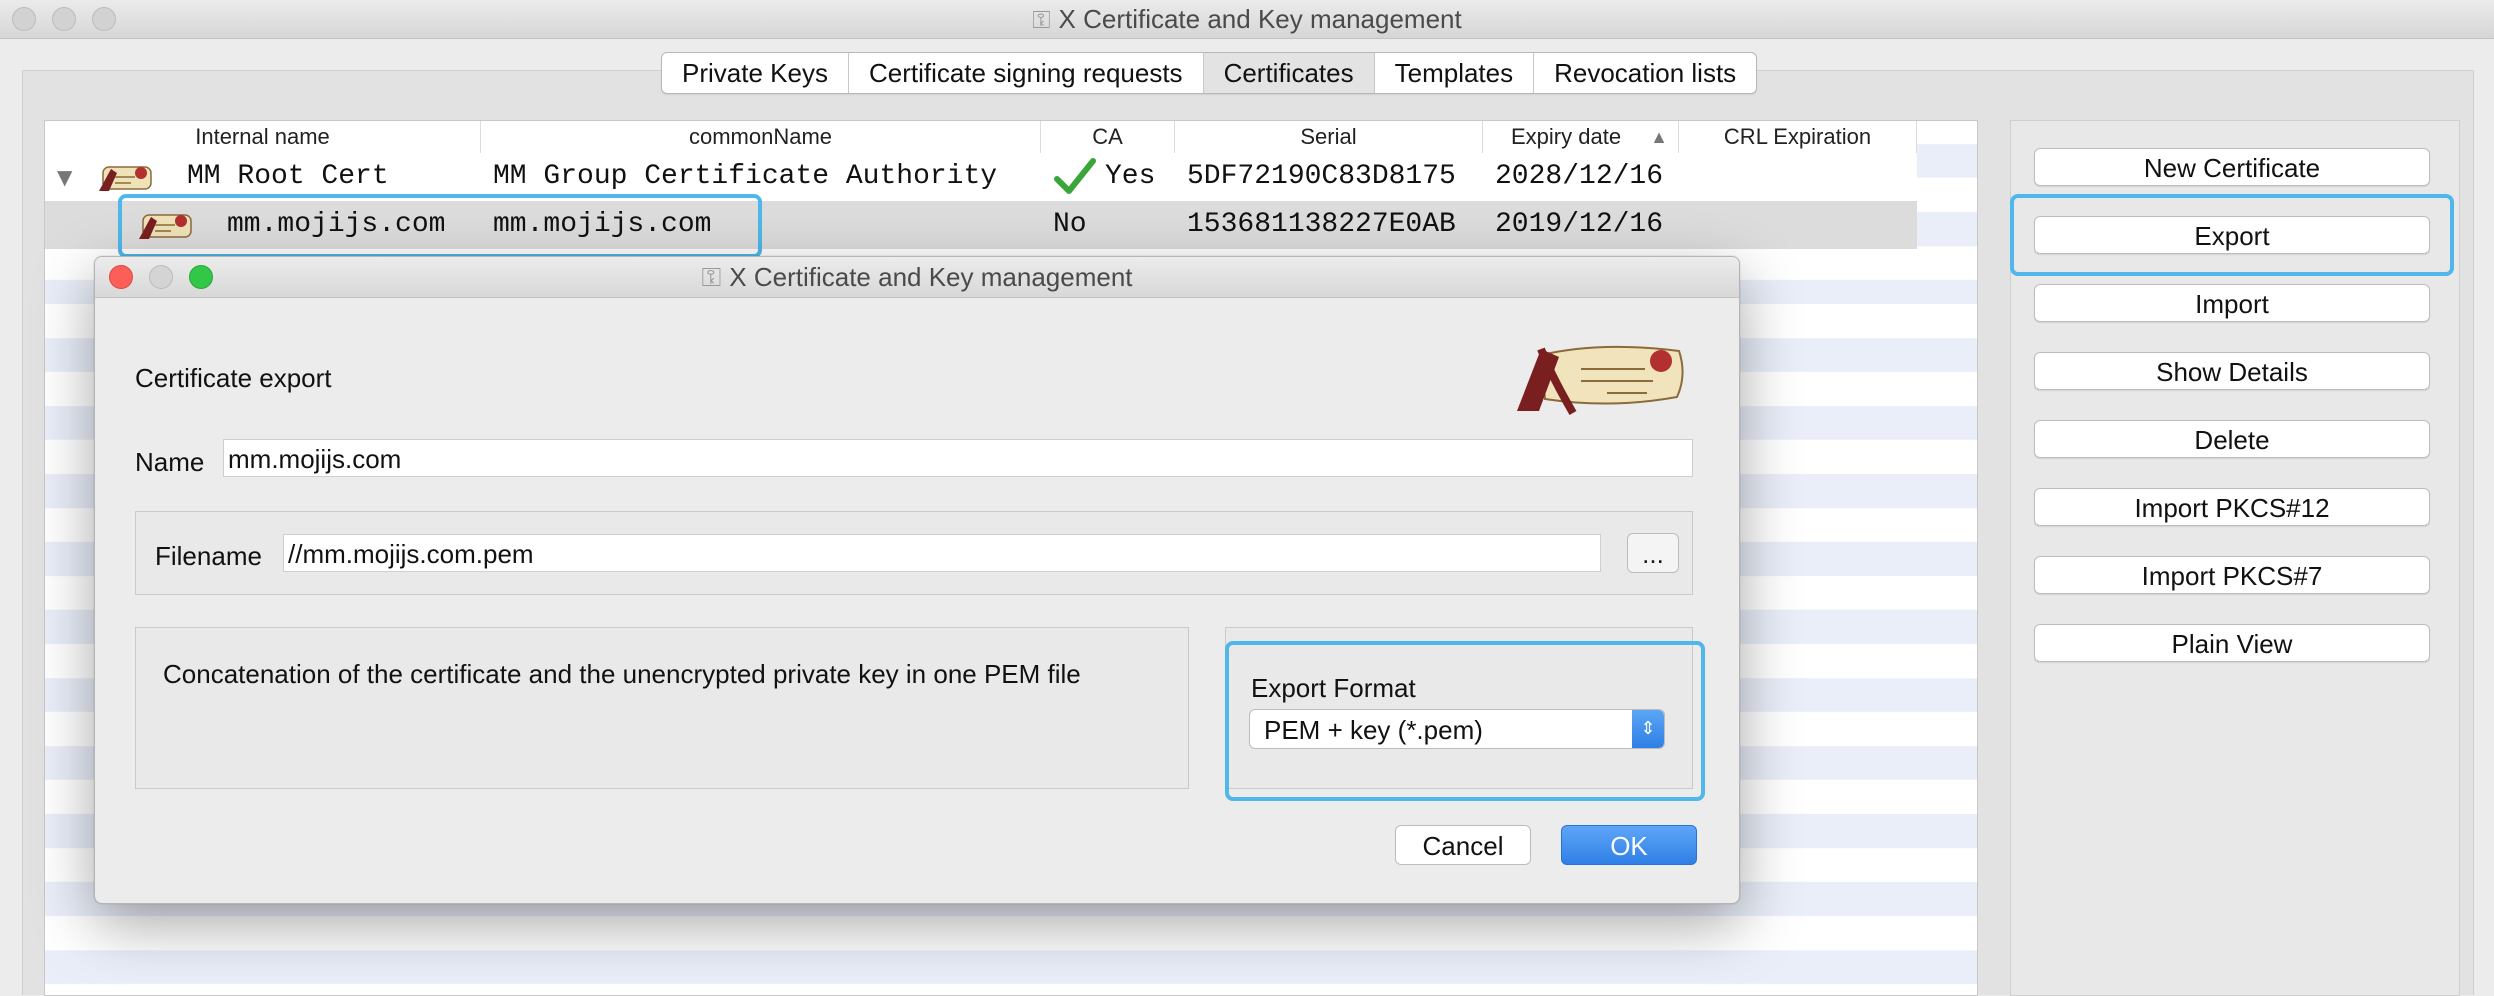 The height and width of the screenshot is (996, 2494). What do you see at coordinates (2232, 439) in the screenshot?
I see `delete-button: Delete` at bounding box center [2232, 439].